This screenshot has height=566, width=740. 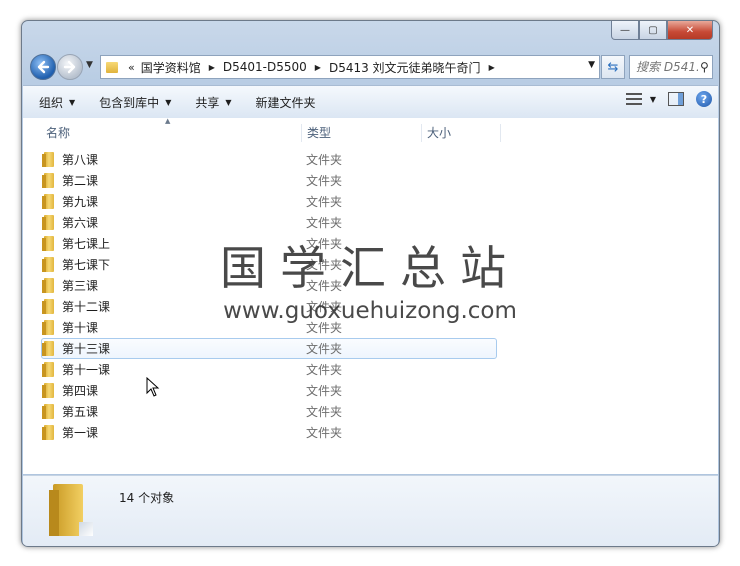 What do you see at coordinates (269, 180) in the screenshot?
I see `list-item: 第二课 文件夹` at bounding box center [269, 180].